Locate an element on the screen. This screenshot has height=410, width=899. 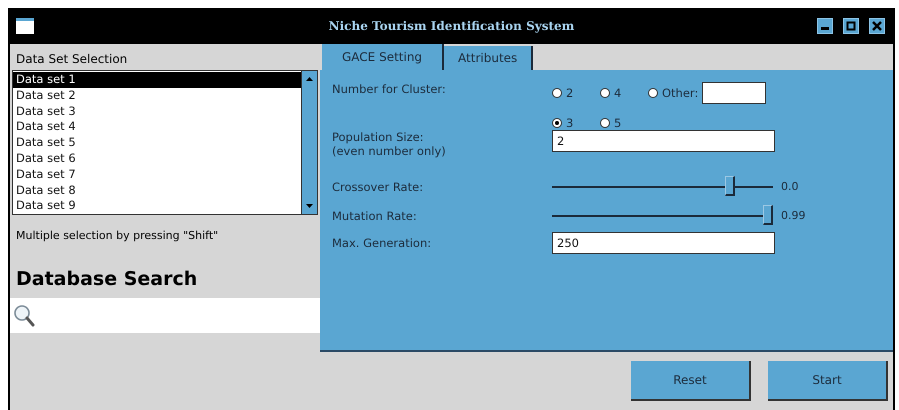
field-label: Max. Generation: is located at coordinates (382, 243).